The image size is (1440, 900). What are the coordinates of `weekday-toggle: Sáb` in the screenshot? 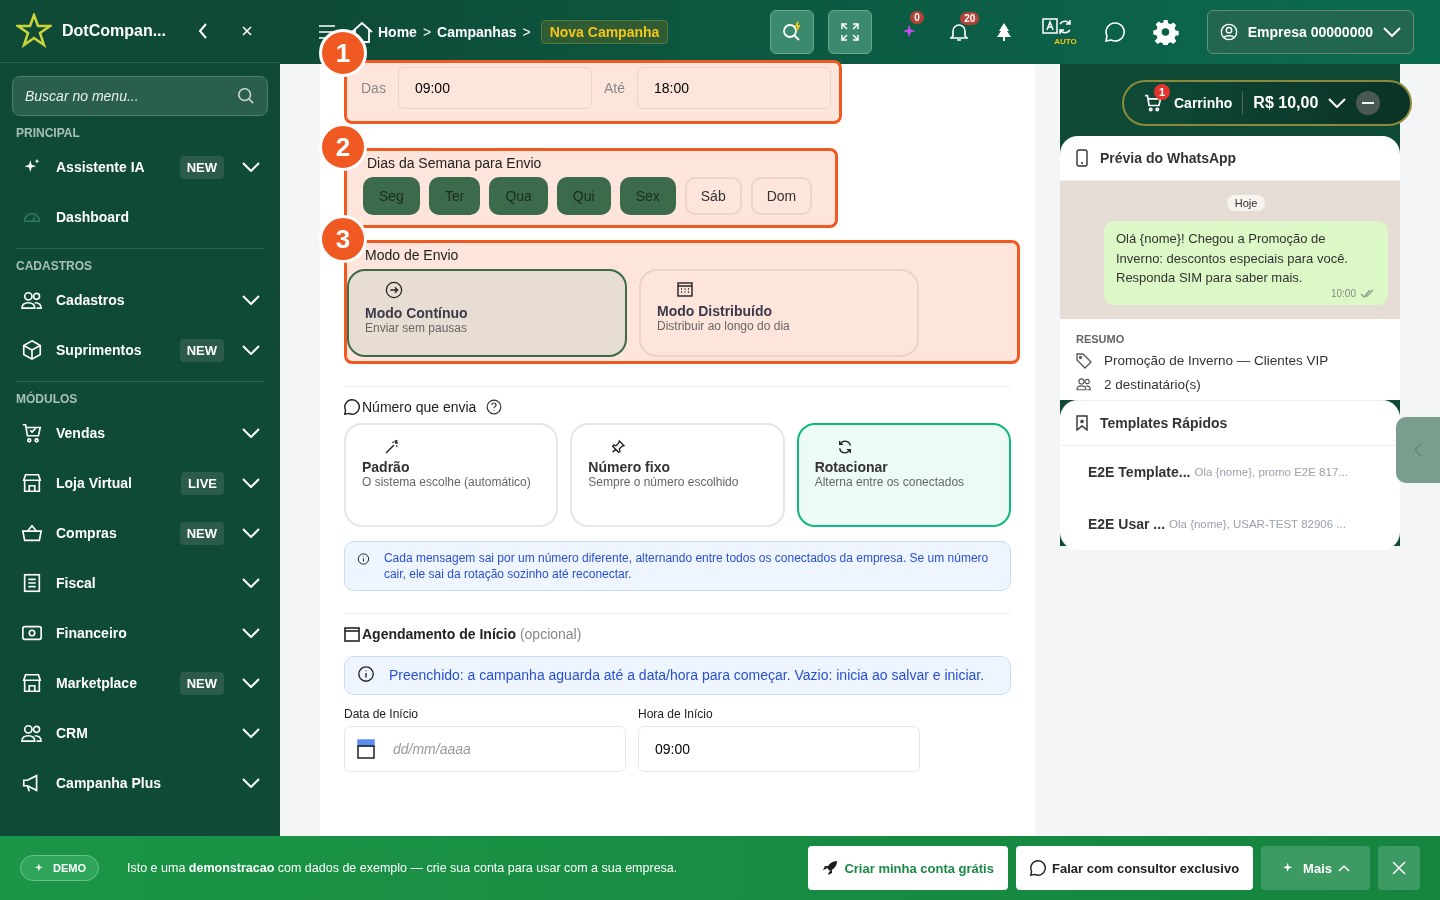 It's located at (713, 196).